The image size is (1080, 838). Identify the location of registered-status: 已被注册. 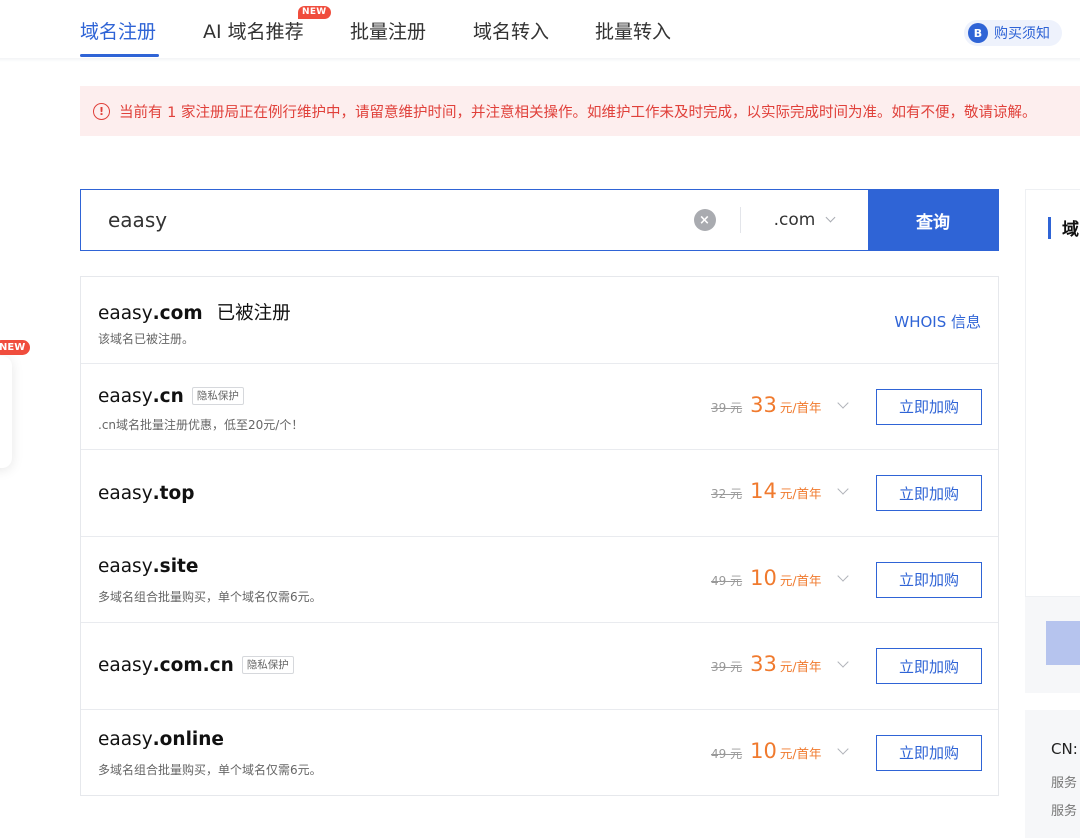
(253, 313).